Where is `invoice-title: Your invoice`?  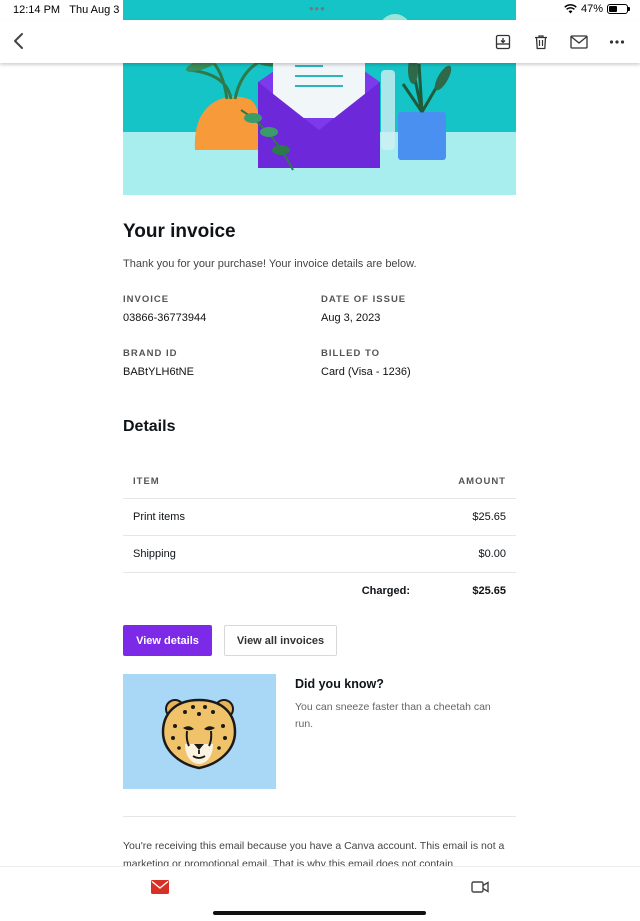 invoice-title: Your invoice is located at coordinates (179, 231).